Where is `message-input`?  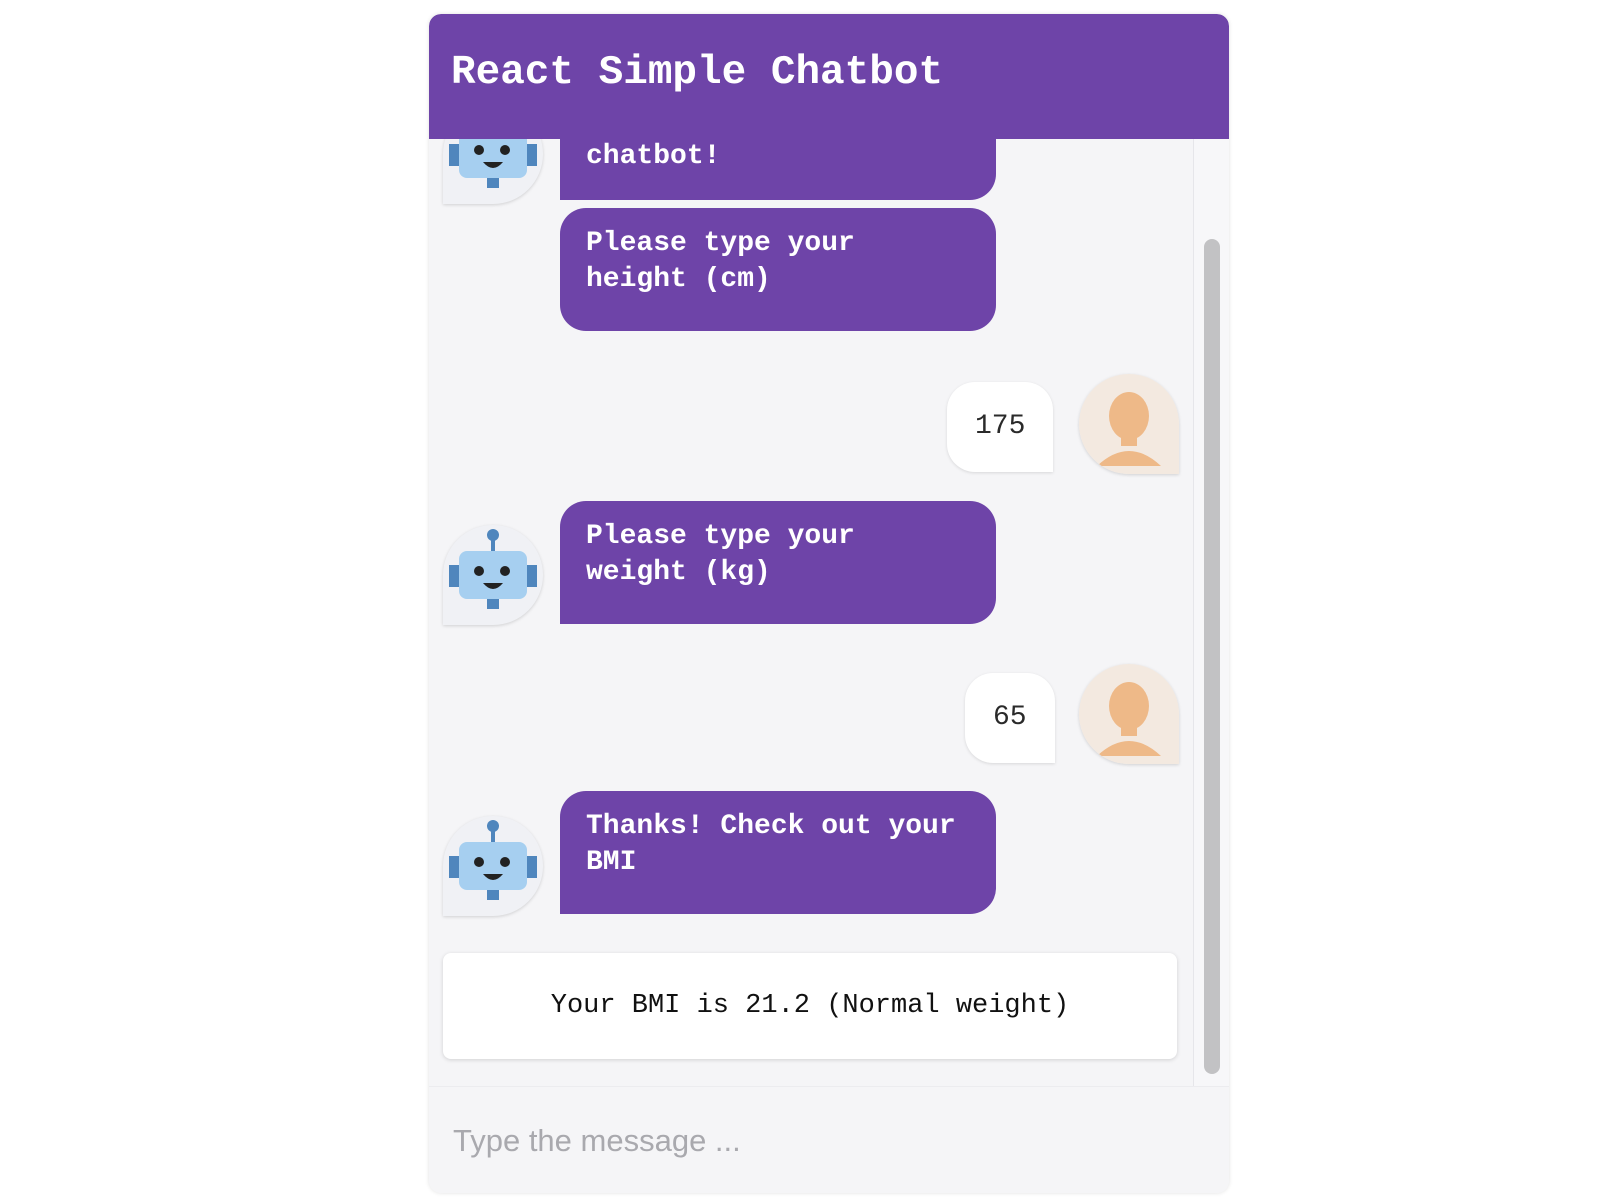 message-input is located at coordinates (829, 1140).